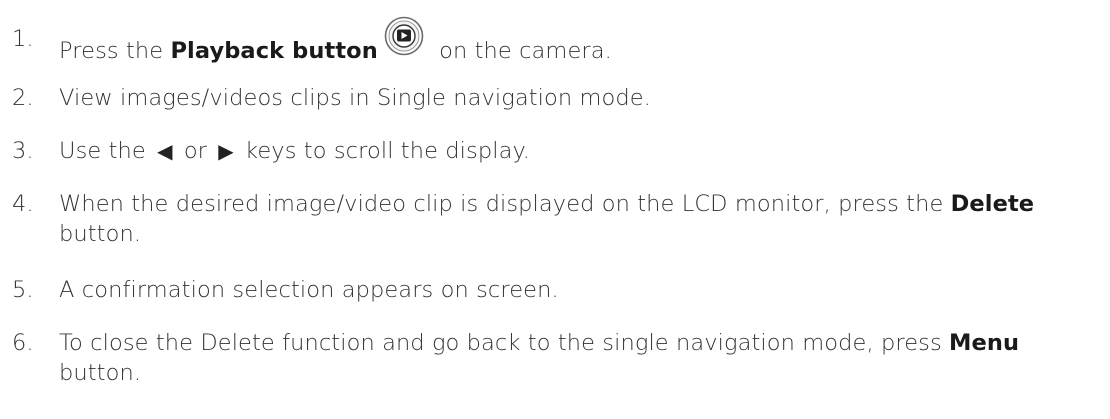  Describe the element at coordinates (23, 204) in the screenshot. I see `step-number: 4.` at that location.